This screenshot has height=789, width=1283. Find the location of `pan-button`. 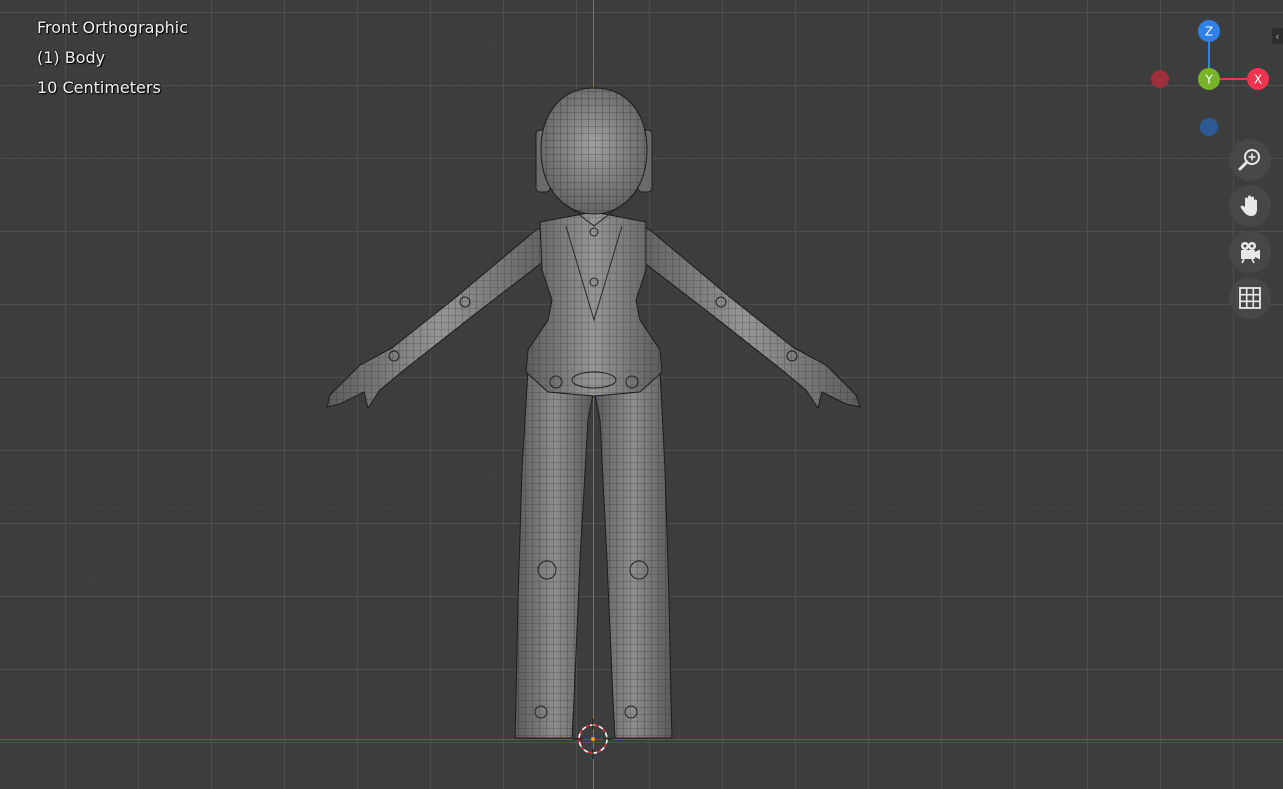

pan-button is located at coordinates (1250, 206).